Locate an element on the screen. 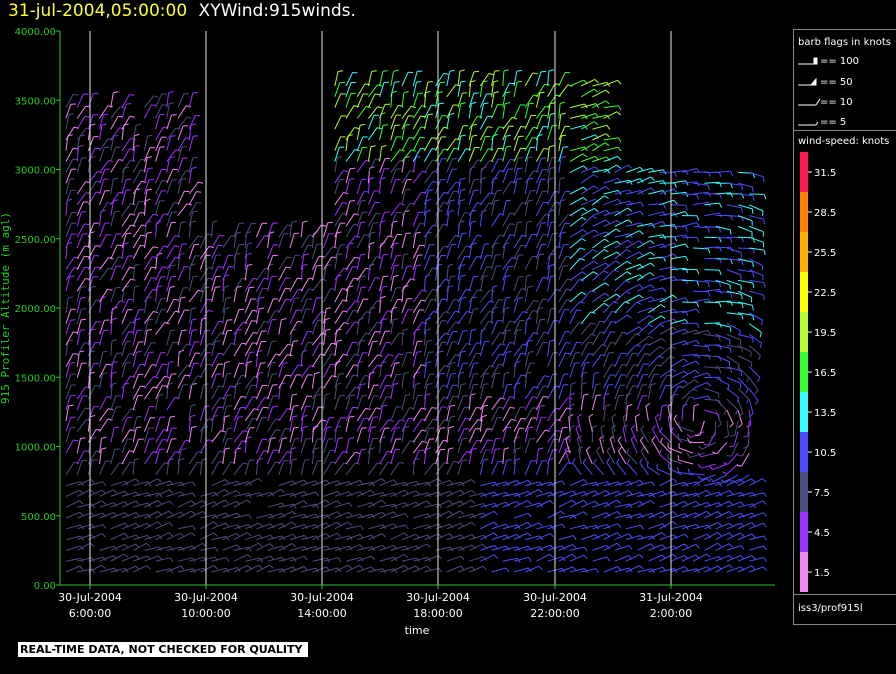  speed-label: 28.5 is located at coordinates (825, 213).